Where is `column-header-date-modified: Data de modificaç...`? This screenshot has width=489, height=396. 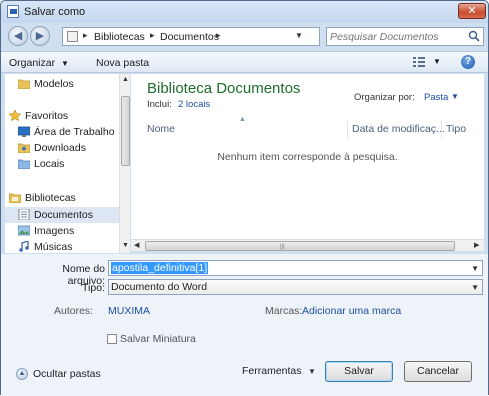 column-header-date-modified: Data de modificaç... is located at coordinates (398, 131).